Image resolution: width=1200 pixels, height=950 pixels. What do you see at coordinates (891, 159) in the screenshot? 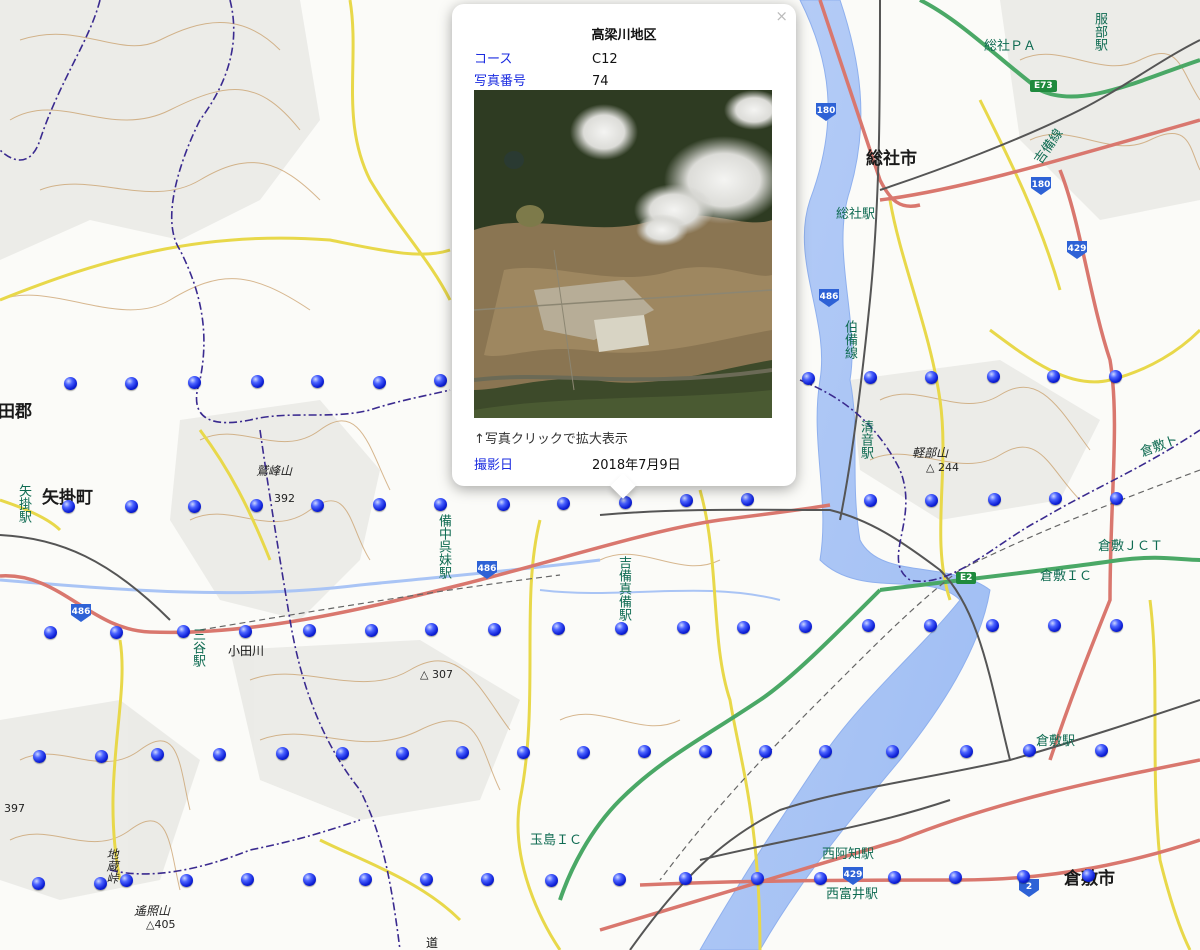
I see `city-label-soja: 総社市` at bounding box center [891, 159].